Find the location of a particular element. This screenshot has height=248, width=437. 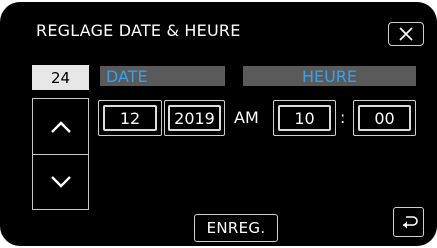

close-button is located at coordinates (406, 34).